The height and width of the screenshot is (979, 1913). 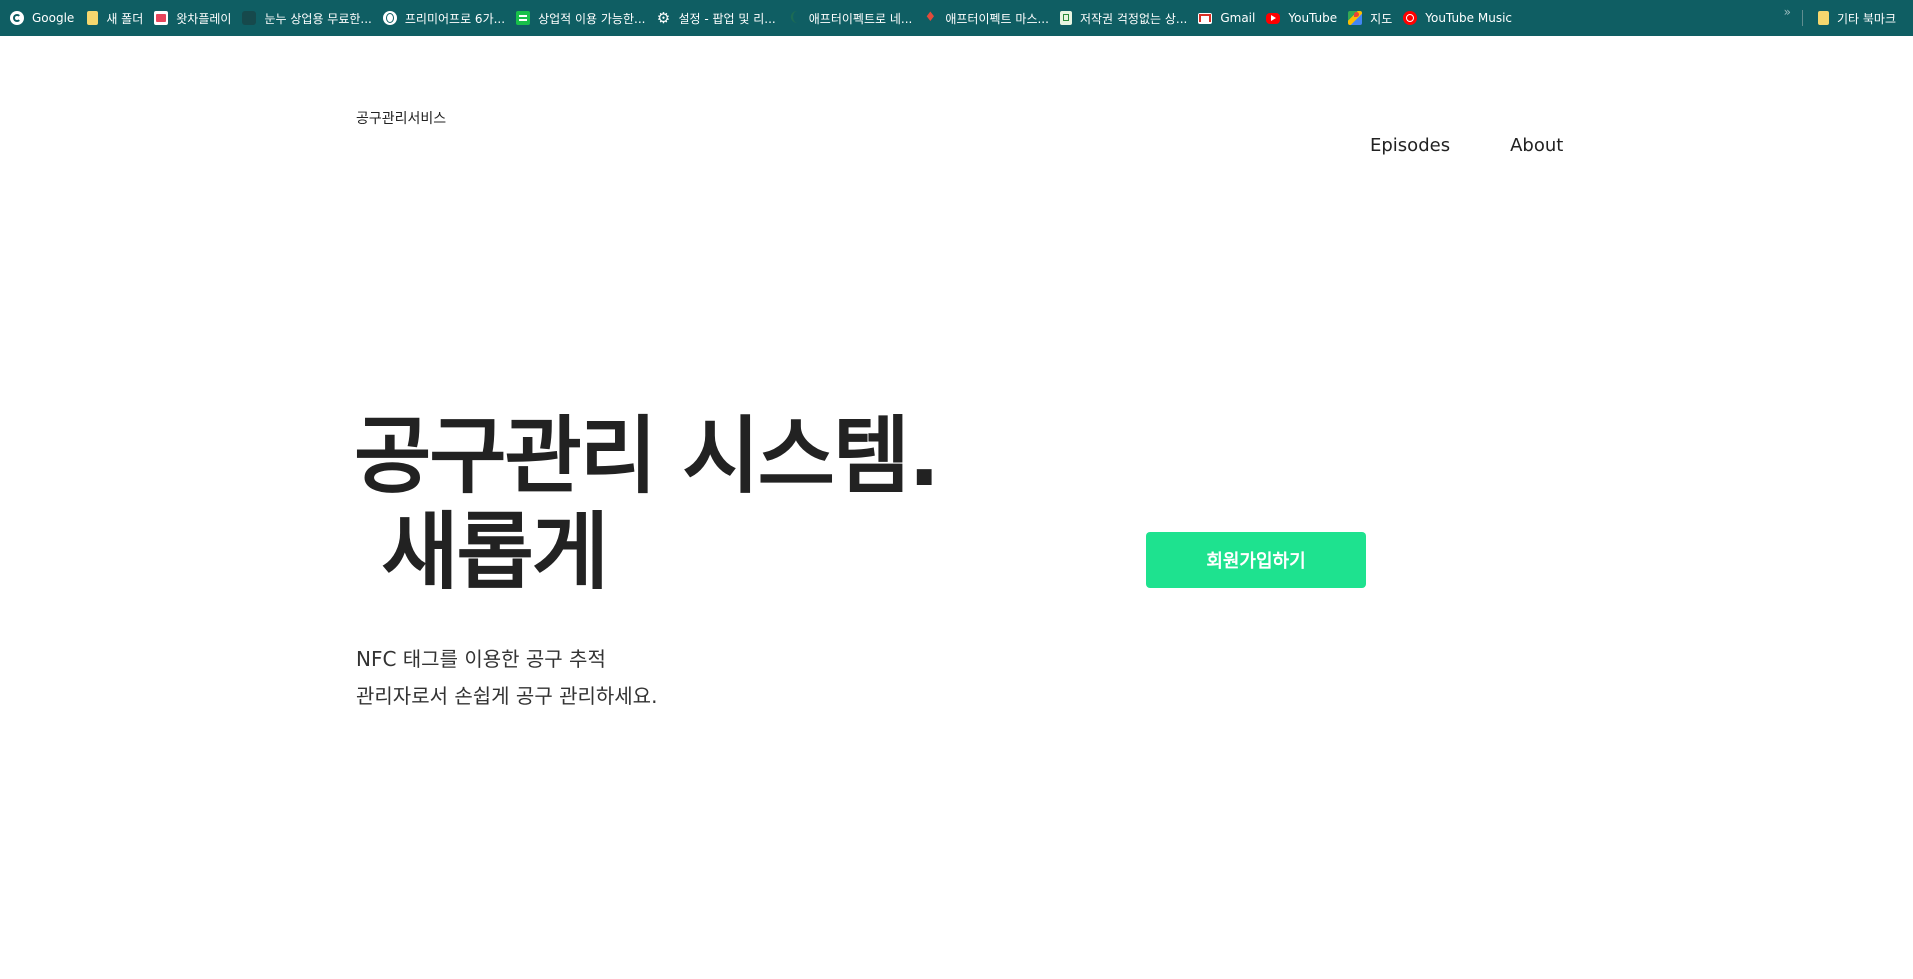 What do you see at coordinates (204, 18) in the screenshot?
I see `bookmark-label: 왓차플레이` at bounding box center [204, 18].